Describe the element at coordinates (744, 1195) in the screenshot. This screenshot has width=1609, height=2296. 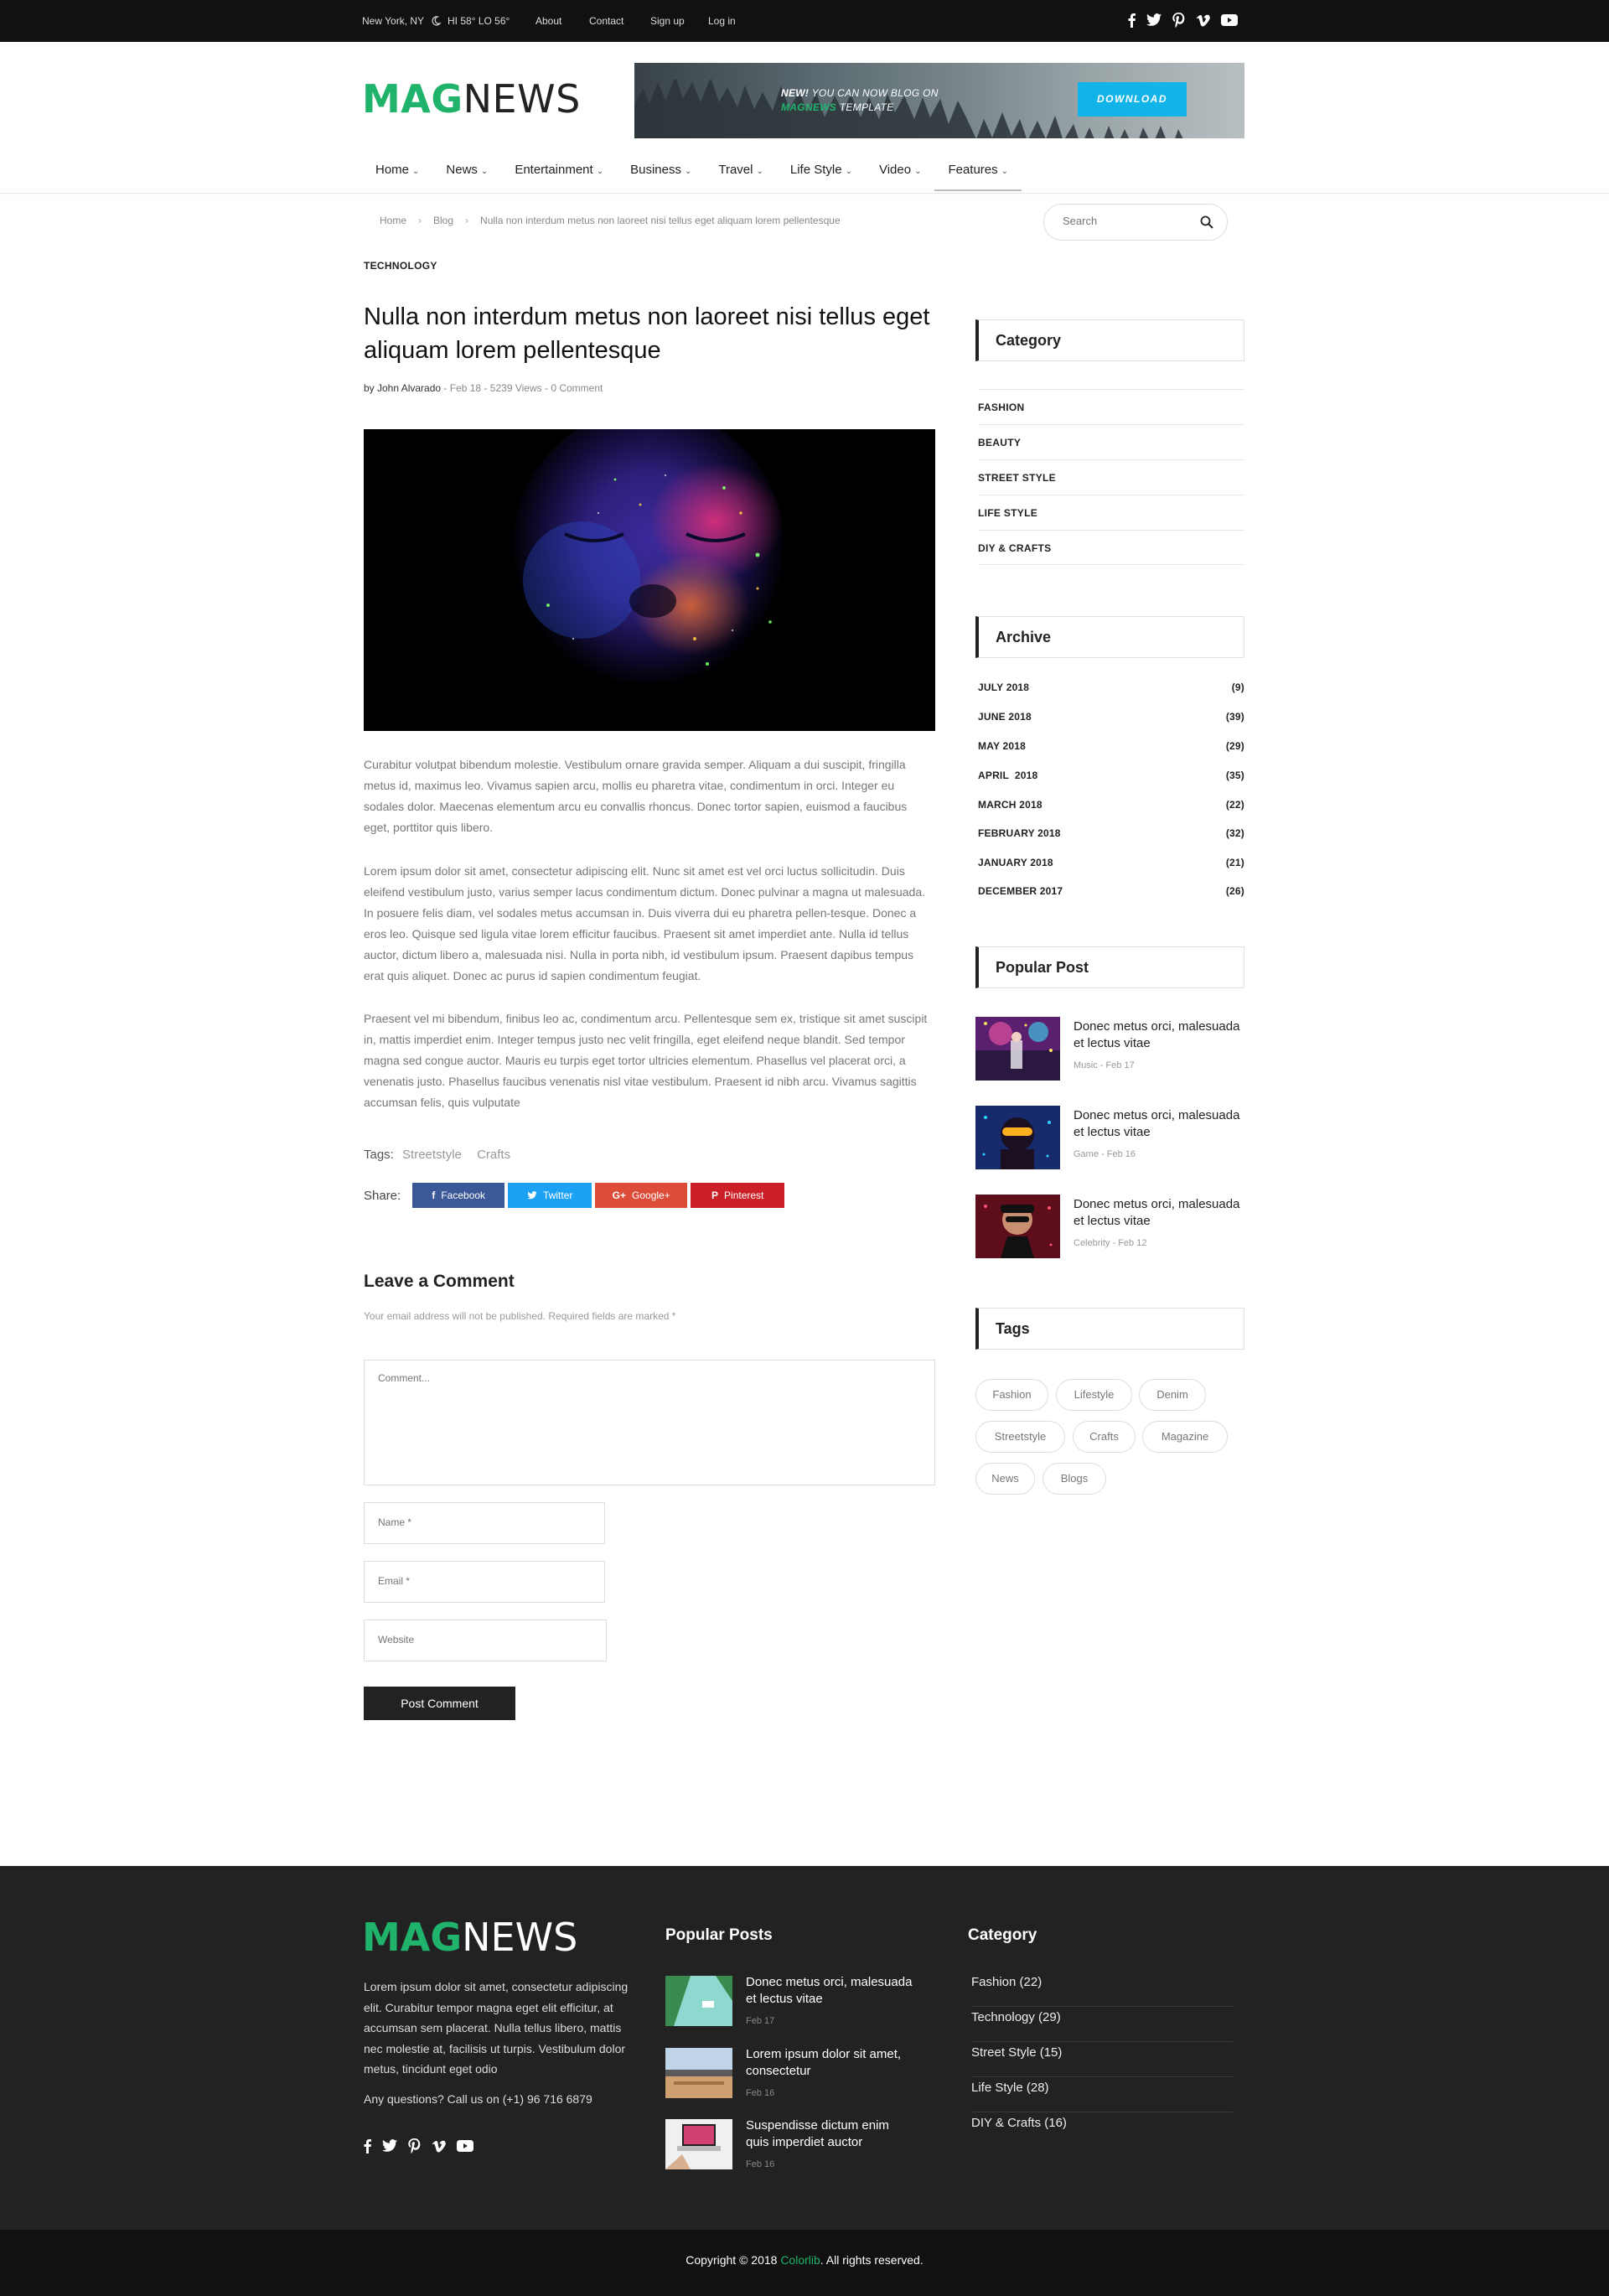
I see `share-label-text: Pinterest` at that location.